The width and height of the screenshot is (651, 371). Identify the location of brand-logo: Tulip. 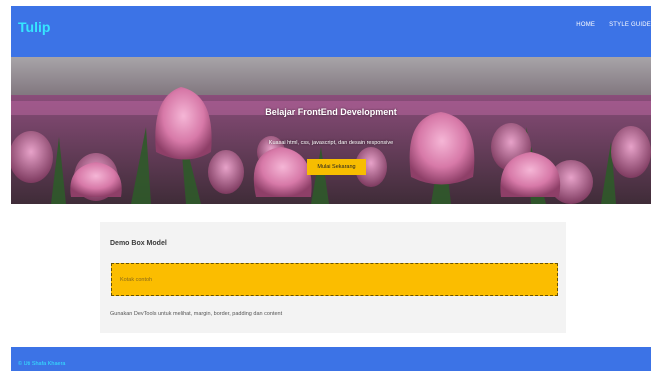
(34, 27).